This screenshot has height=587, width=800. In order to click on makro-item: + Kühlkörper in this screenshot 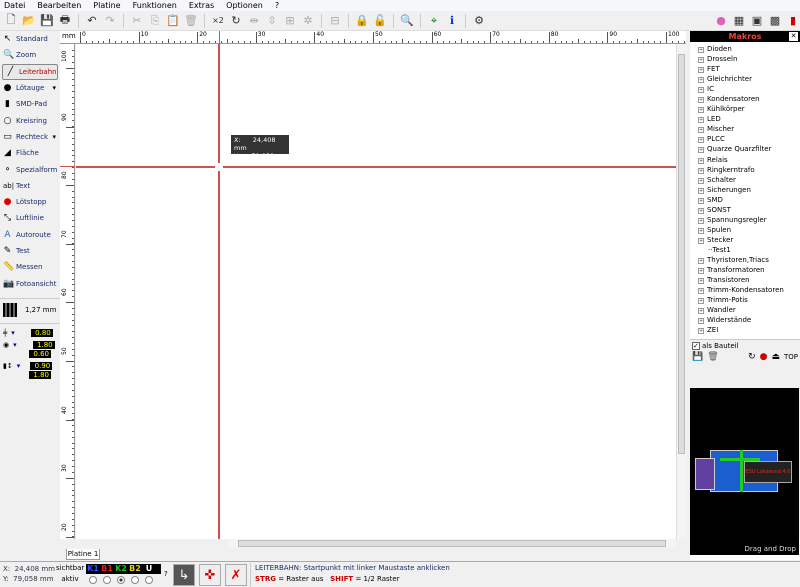, I will do `click(745, 109)`.